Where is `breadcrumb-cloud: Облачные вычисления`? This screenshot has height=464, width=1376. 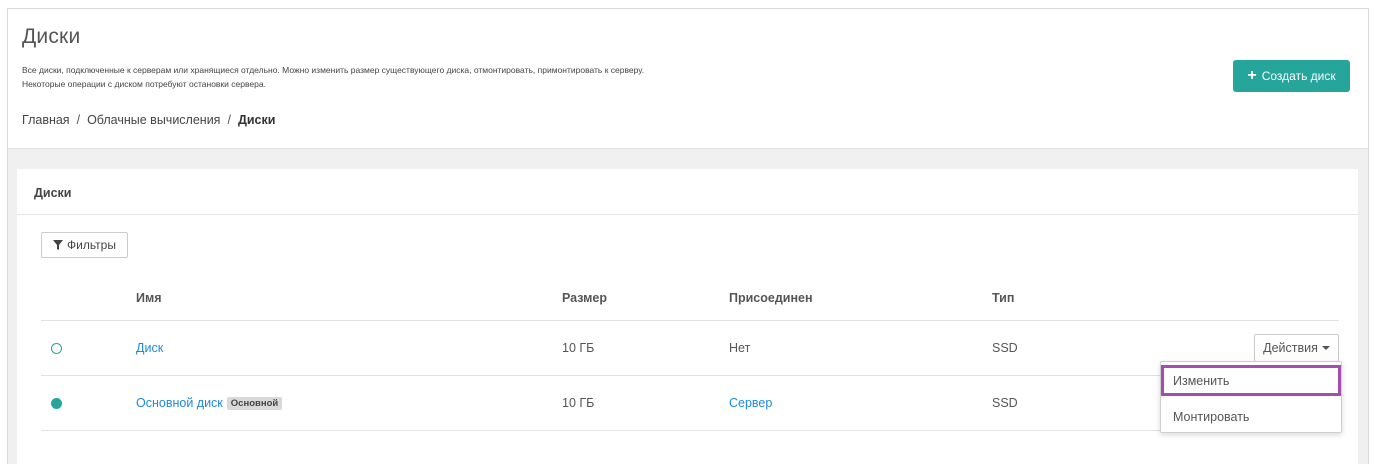 breadcrumb-cloud: Облачные вычисления is located at coordinates (153, 120).